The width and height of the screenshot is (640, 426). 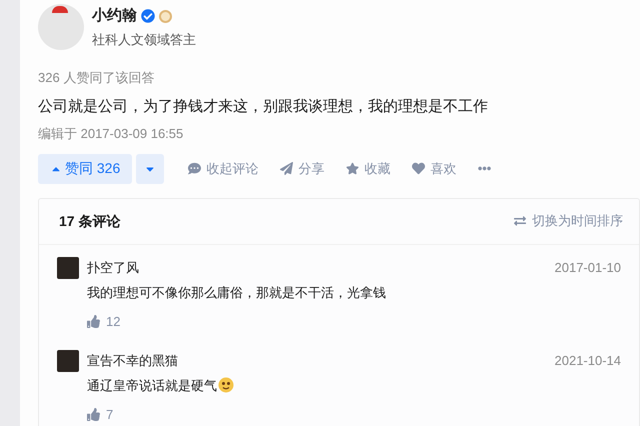 I want to click on comment-text: 我的理想可不像你那么庸俗，那就是不干活，光拿钱, so click(x=236, y=293).